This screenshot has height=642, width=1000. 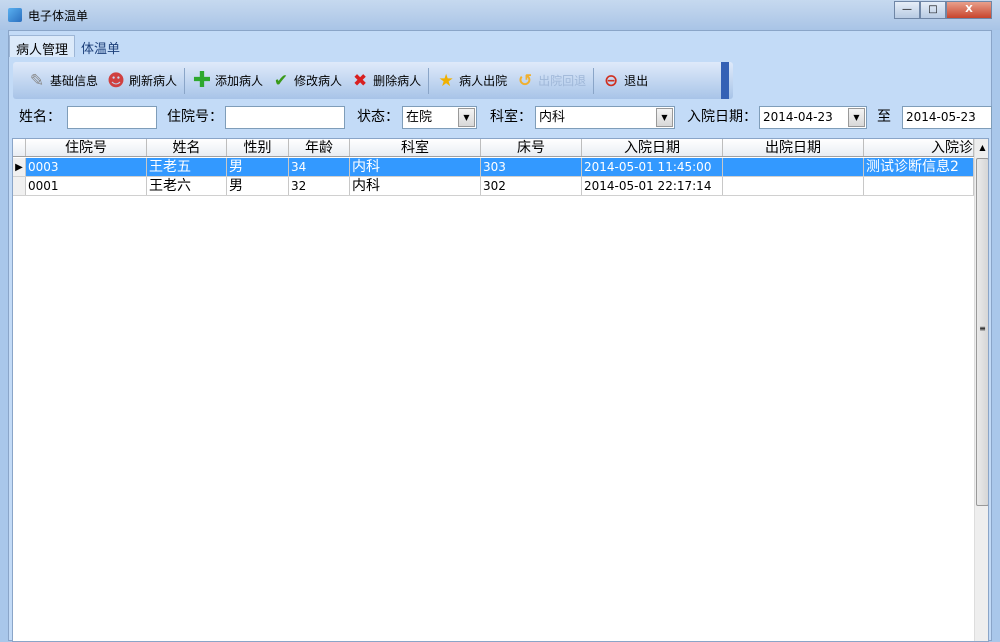 I want to click on edit-patient-button: ✔ 修改病人, so click(x=306, y=81).